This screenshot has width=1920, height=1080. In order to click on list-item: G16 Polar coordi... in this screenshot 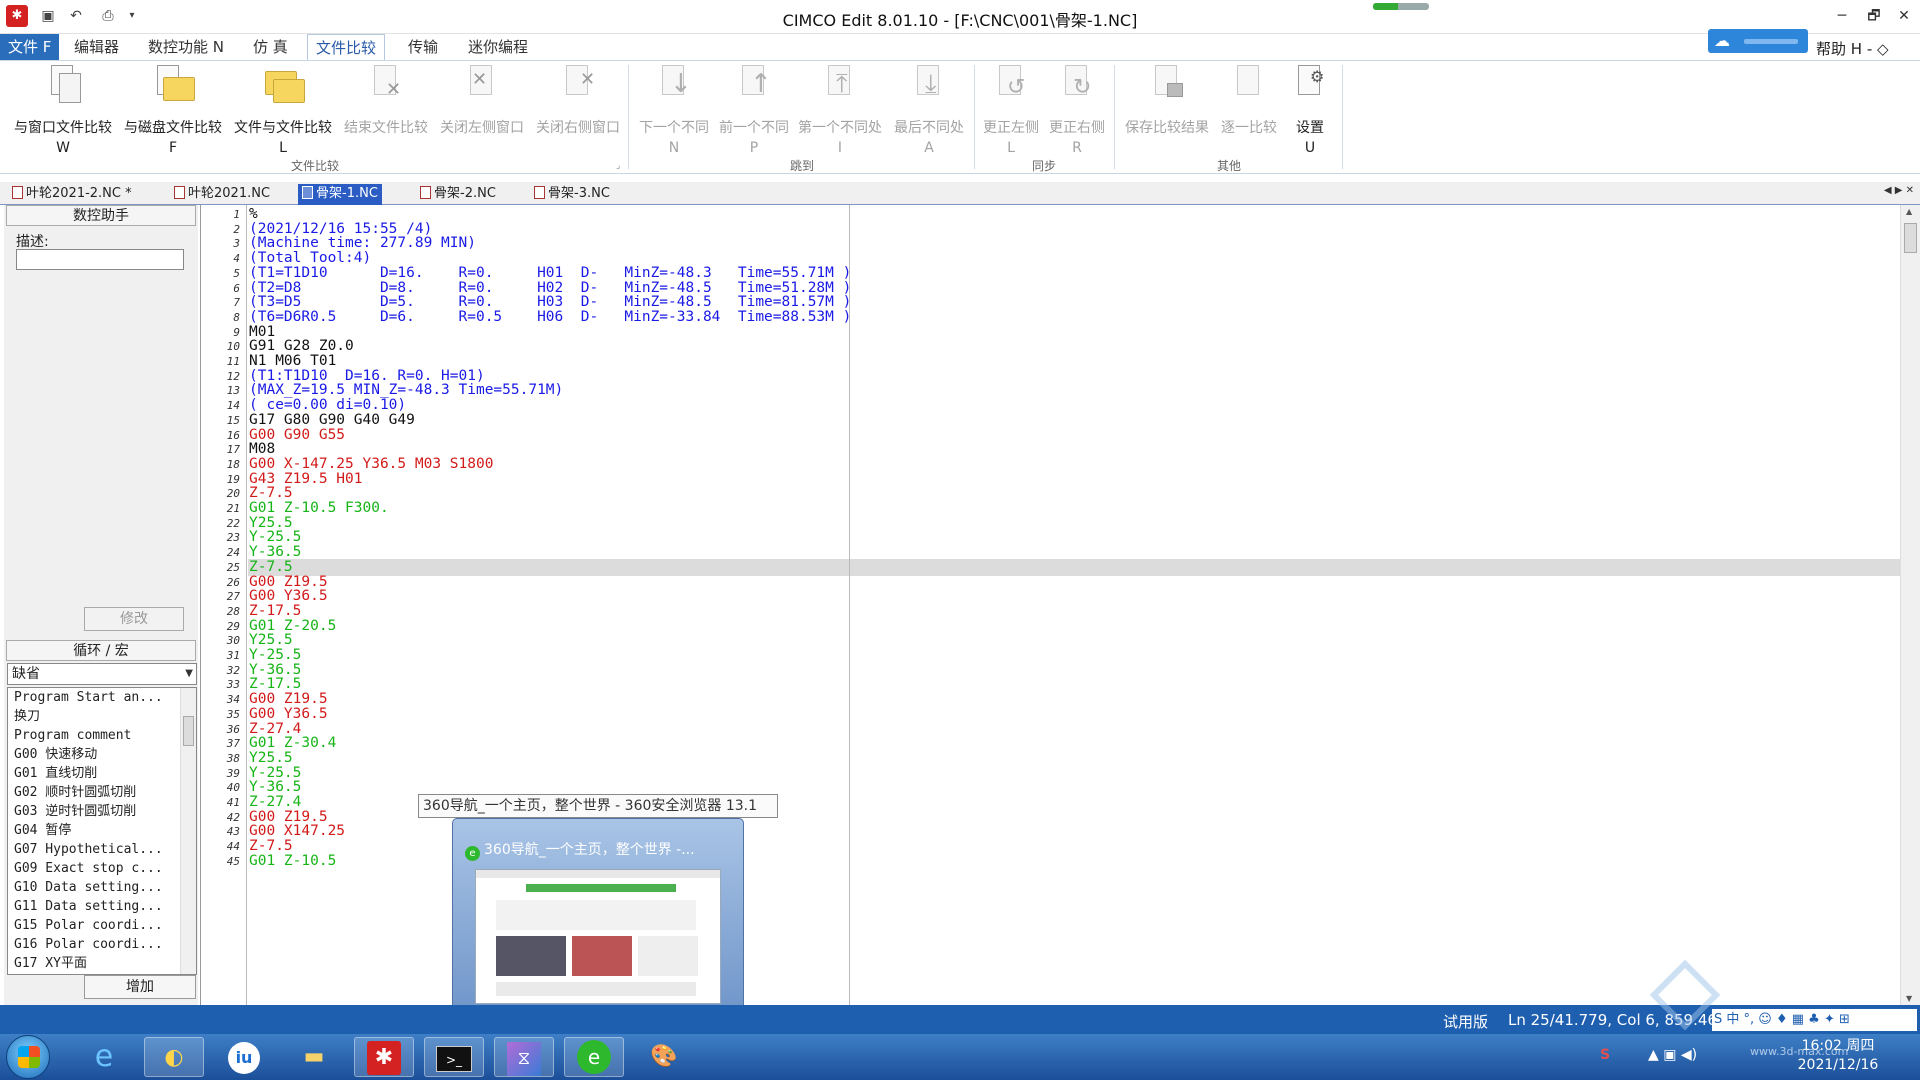, I will do `click(88, 944)`.